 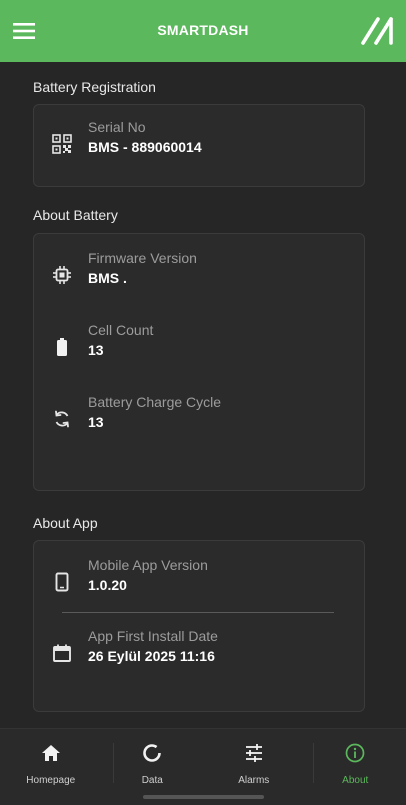 I want to click on serial-number-label: Serial No, so click(x=117, y=127).